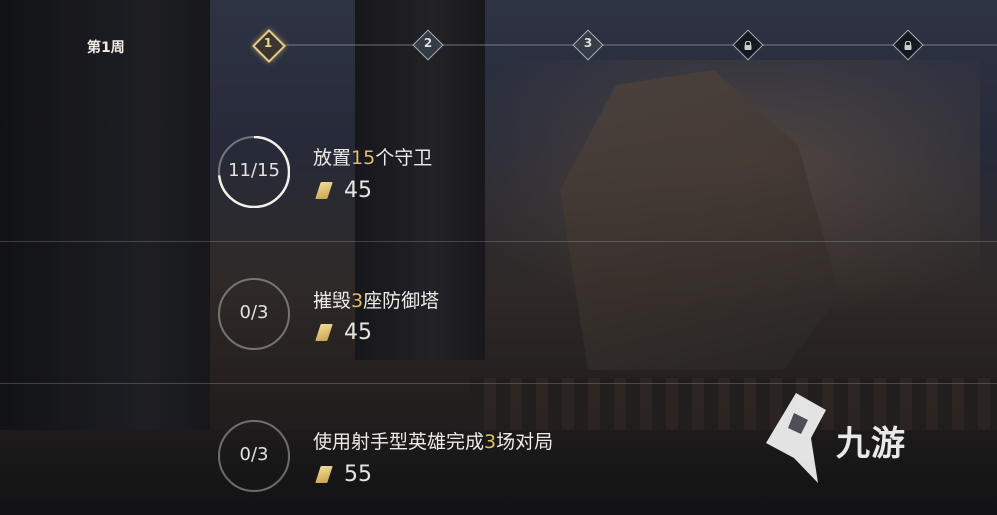  Describe the element at coordinates (401, 301) in the screenshot. I see `task-text: 座防御塔` at that location.